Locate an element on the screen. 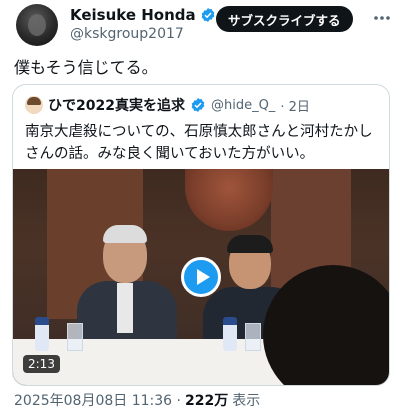  author-handle: @kskgroup2017 is located at coordinates (127, 34).